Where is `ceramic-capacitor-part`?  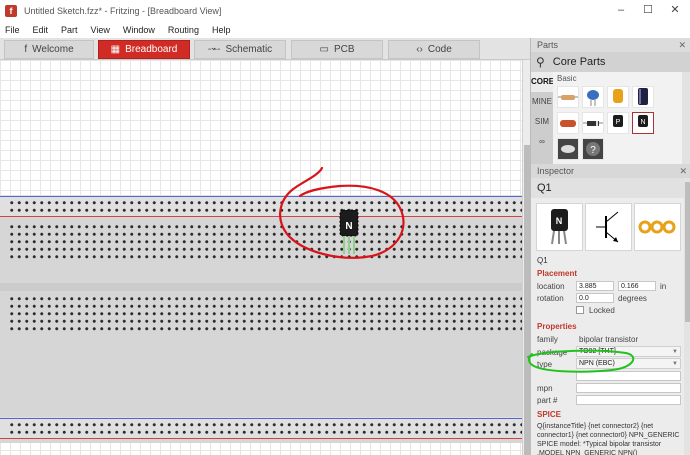 ceramic-capacitor-part is located at coordinates (593, 97).